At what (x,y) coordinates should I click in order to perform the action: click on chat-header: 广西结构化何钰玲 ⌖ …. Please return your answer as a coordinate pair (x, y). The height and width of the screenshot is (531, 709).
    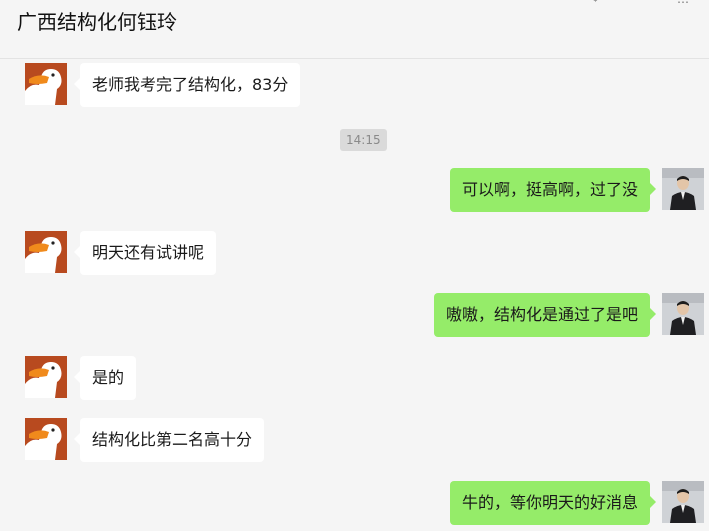
    Looking at the image, I should click on (354, 29).